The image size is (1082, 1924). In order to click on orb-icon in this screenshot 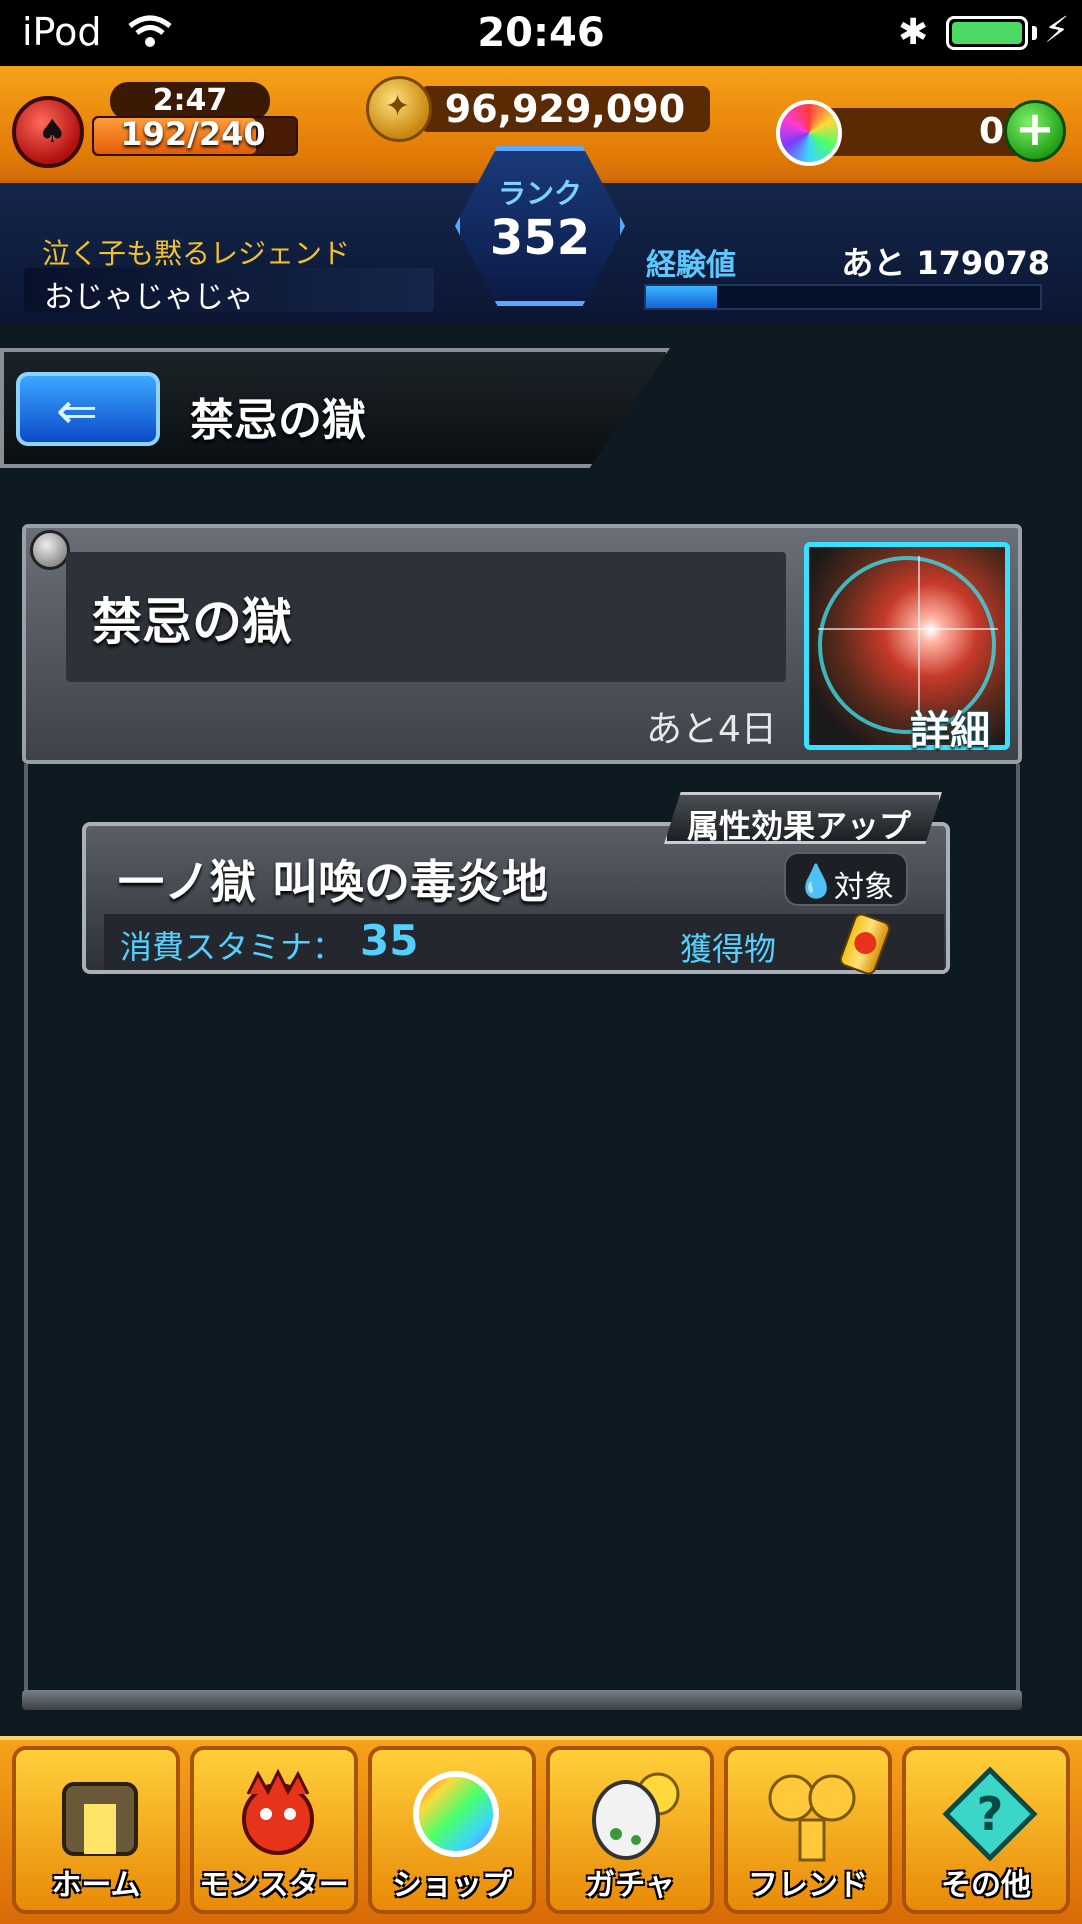, I will do `click(456, 1814)`.